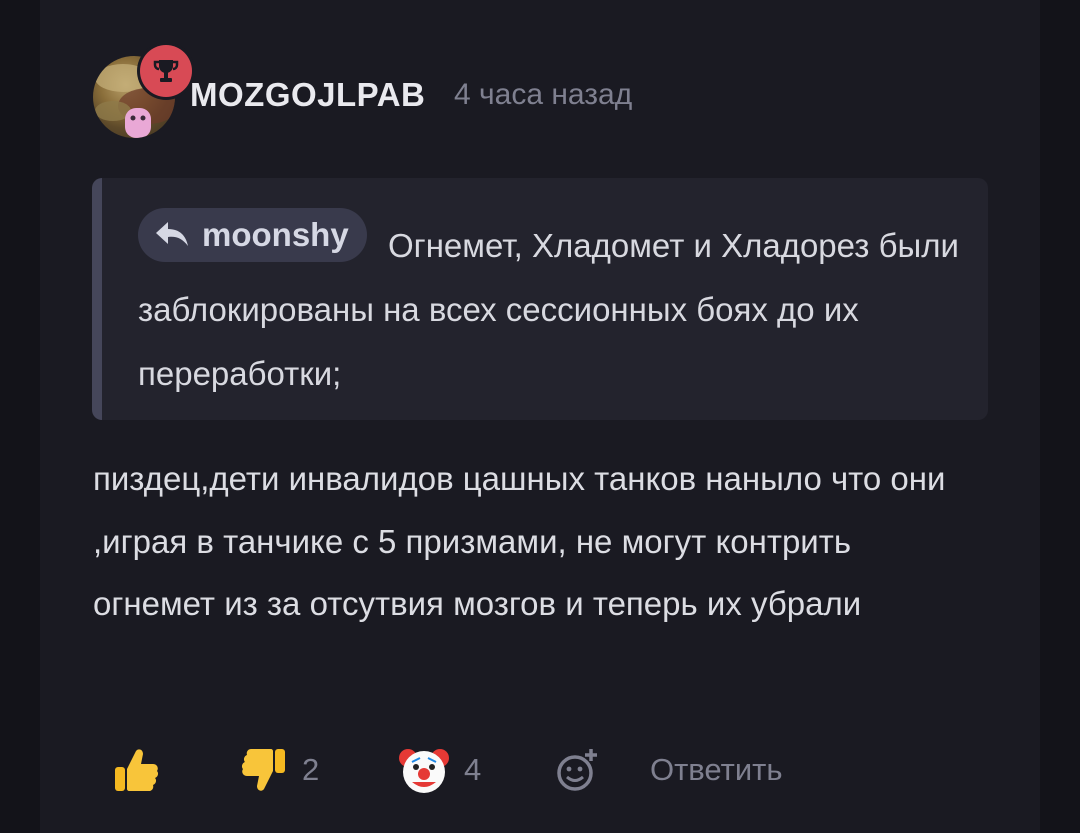  I want to click on reply-label: Ответить, so click(716, 769).